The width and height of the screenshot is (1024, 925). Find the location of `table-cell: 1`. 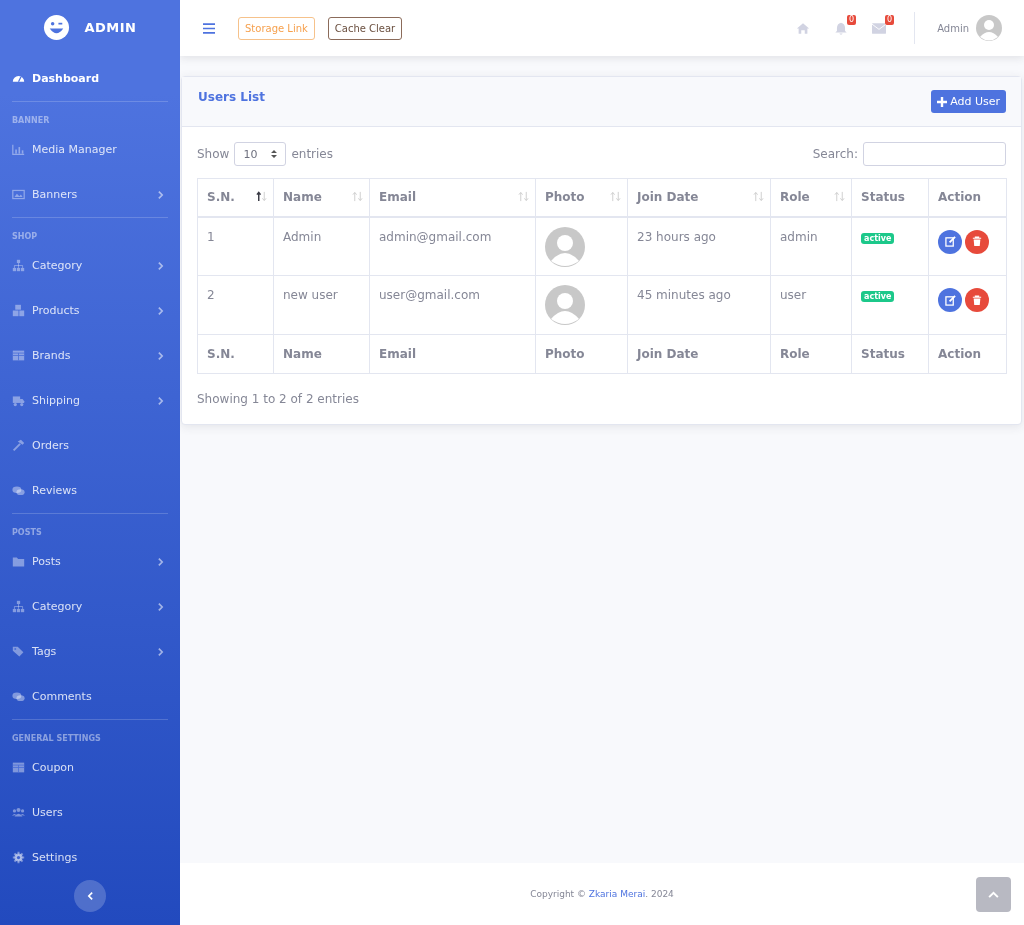

table-cell: 1 is located at coordinates (235, 246).